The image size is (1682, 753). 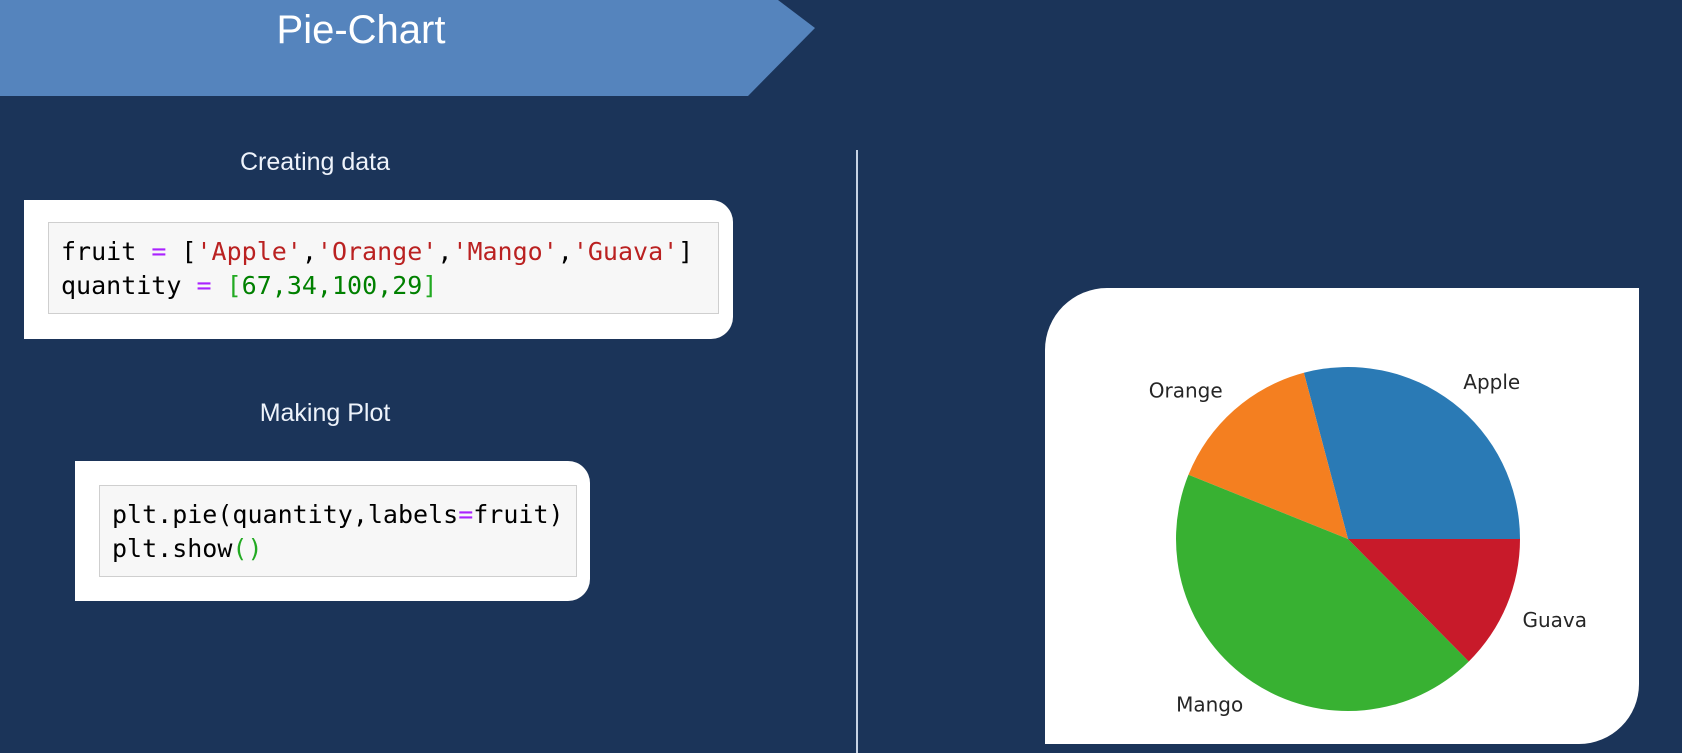 What do you see at coordinates (625, 251) in the screenshot?
I see `code-string-guava: 'Guava'` at bounding box center [625, 251].